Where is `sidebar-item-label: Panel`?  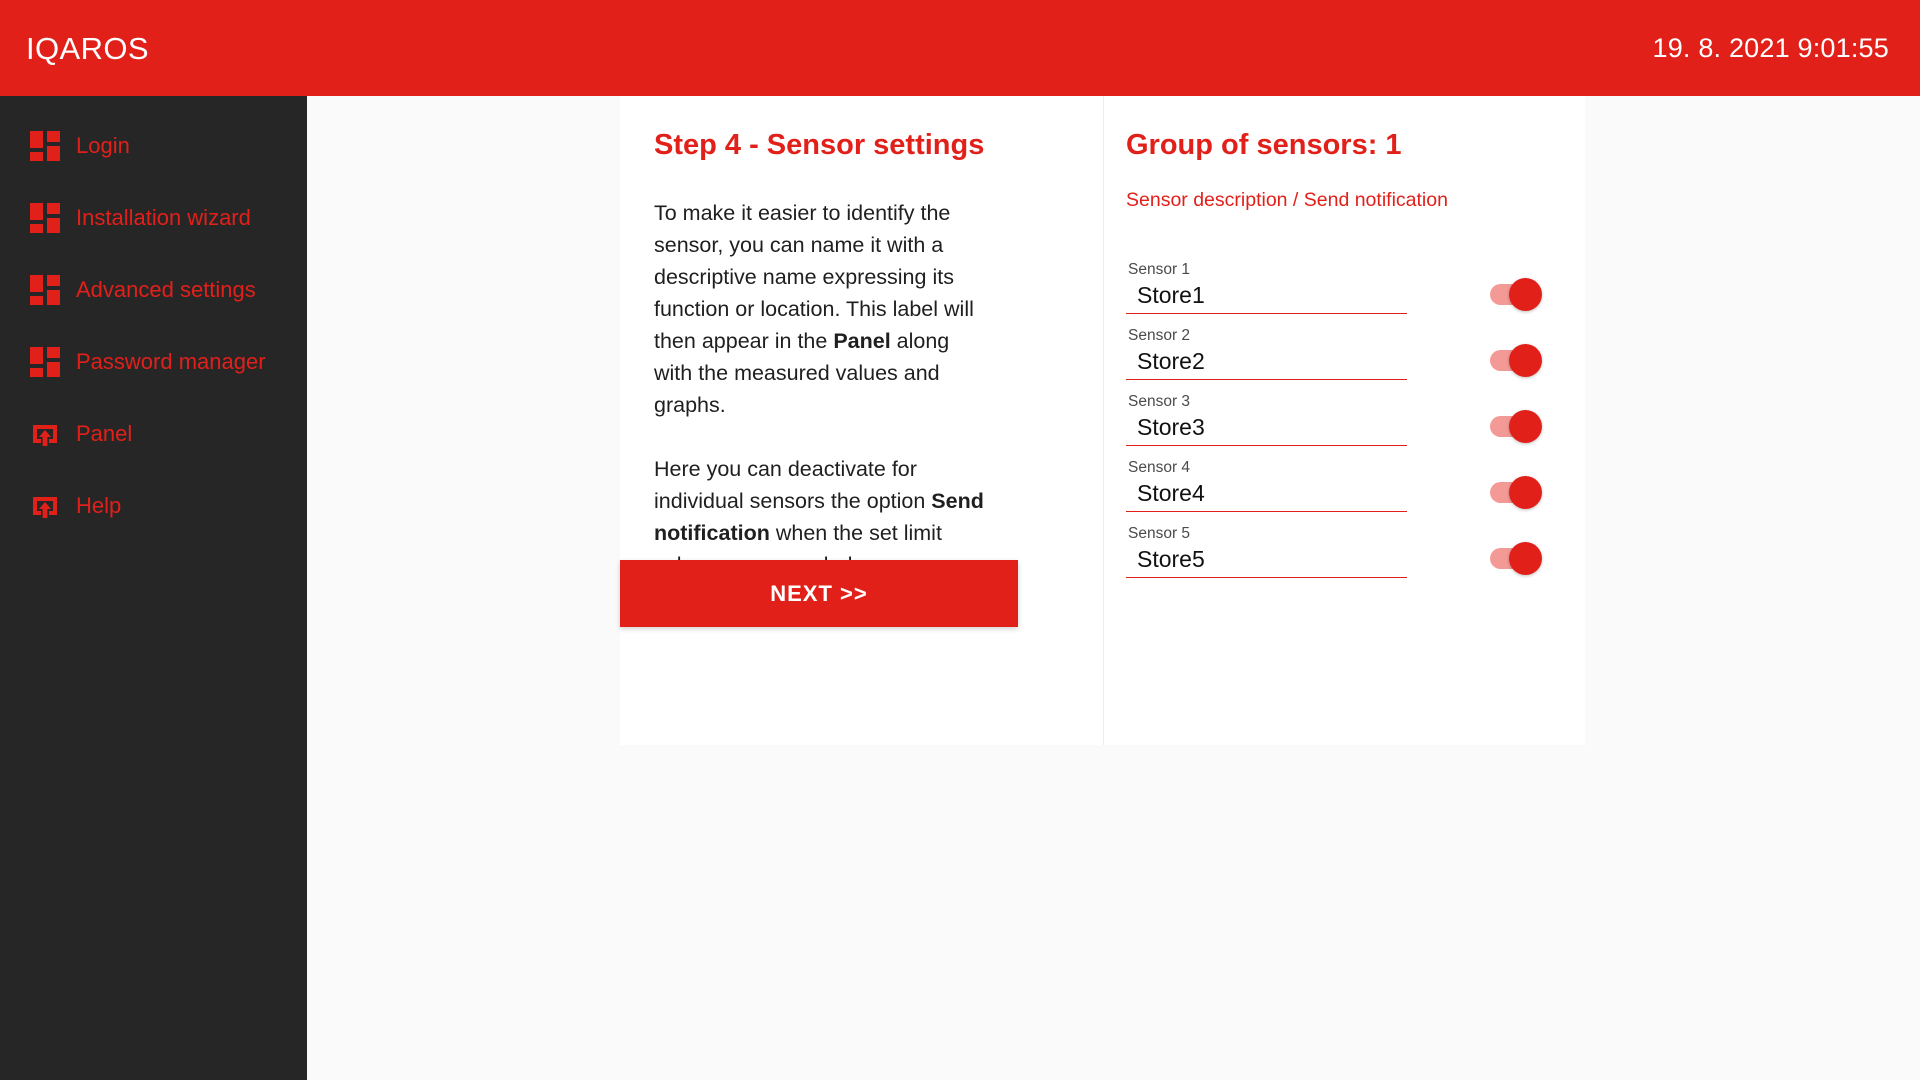
sidebar-item-label: Panel is located at coordinates (104, 433).